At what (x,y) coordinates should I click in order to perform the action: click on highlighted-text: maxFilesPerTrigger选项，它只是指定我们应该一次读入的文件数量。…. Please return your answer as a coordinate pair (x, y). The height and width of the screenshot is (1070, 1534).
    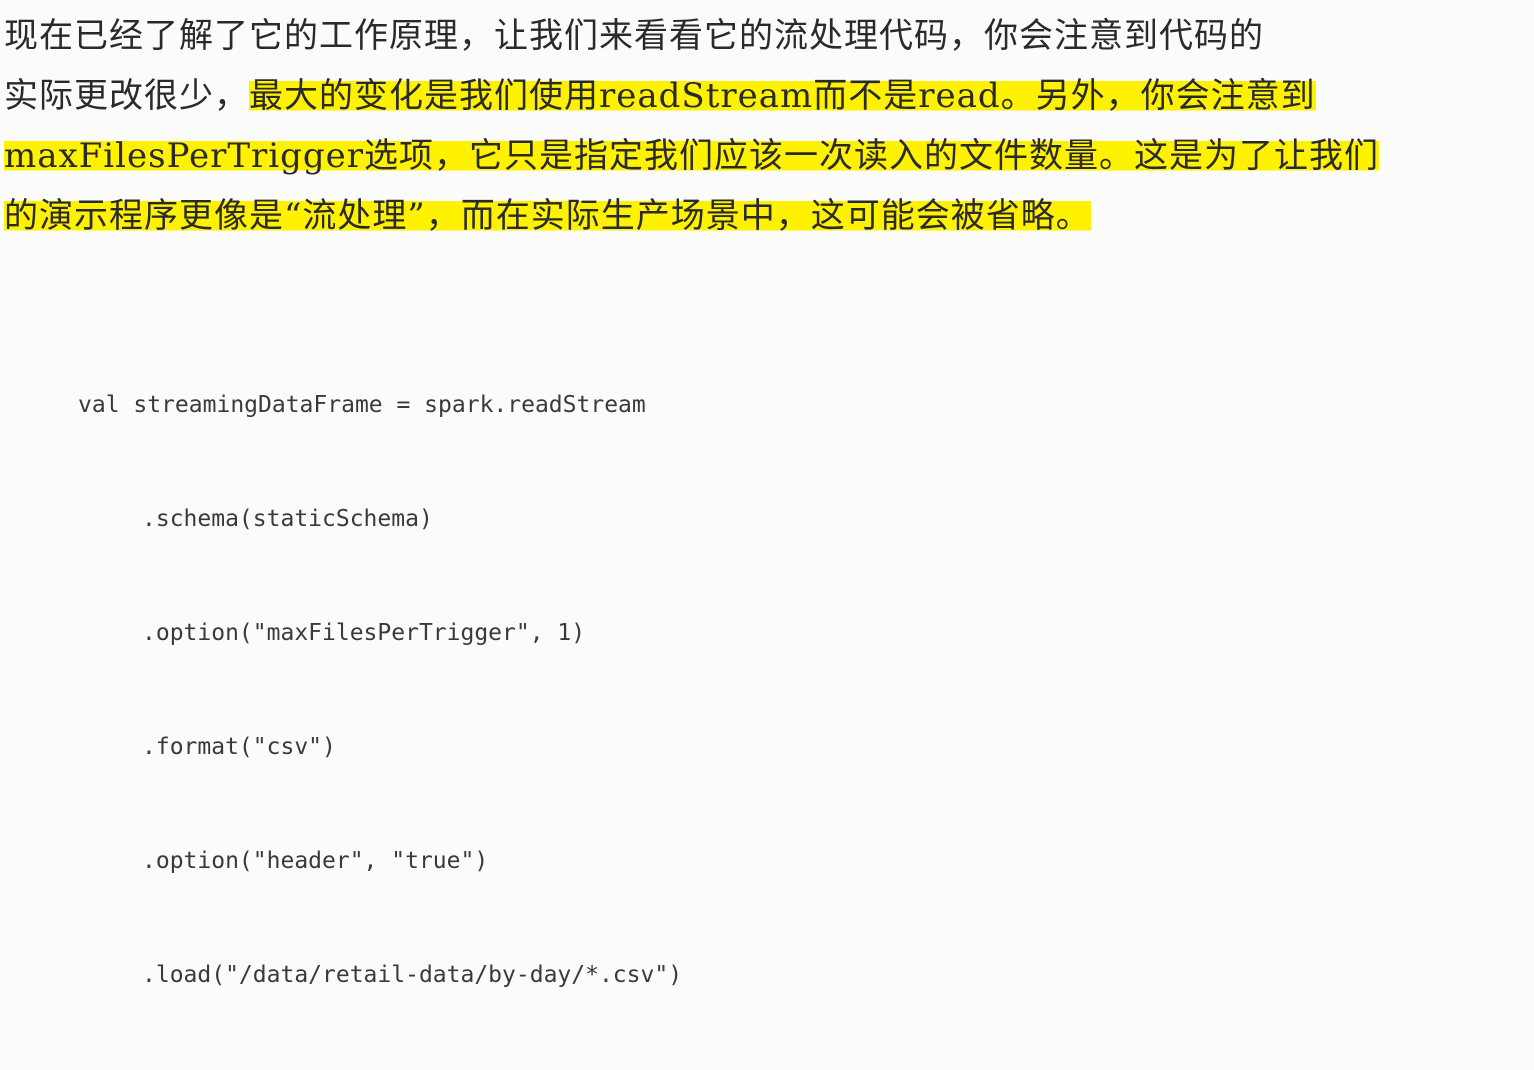
    Looking at the image, I should click on (692, 156).